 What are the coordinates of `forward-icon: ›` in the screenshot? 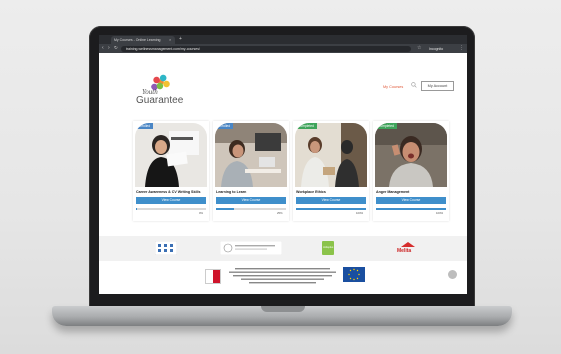 It's located at (109, 48).